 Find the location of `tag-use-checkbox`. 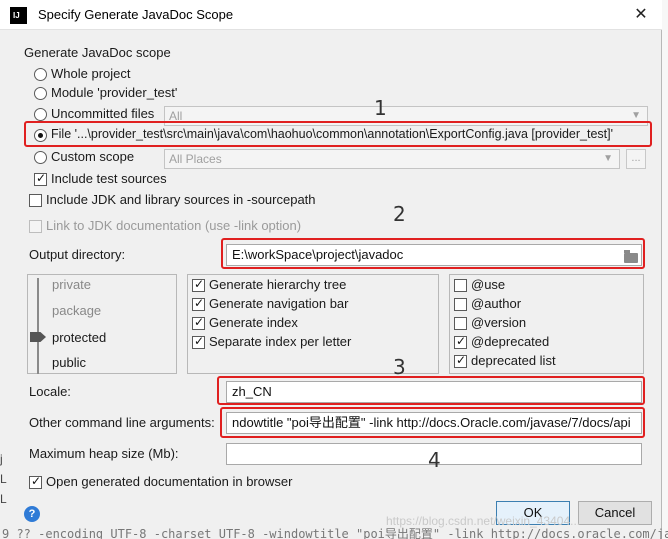

tag-use-checkbox is located at coordinates (460, 285).